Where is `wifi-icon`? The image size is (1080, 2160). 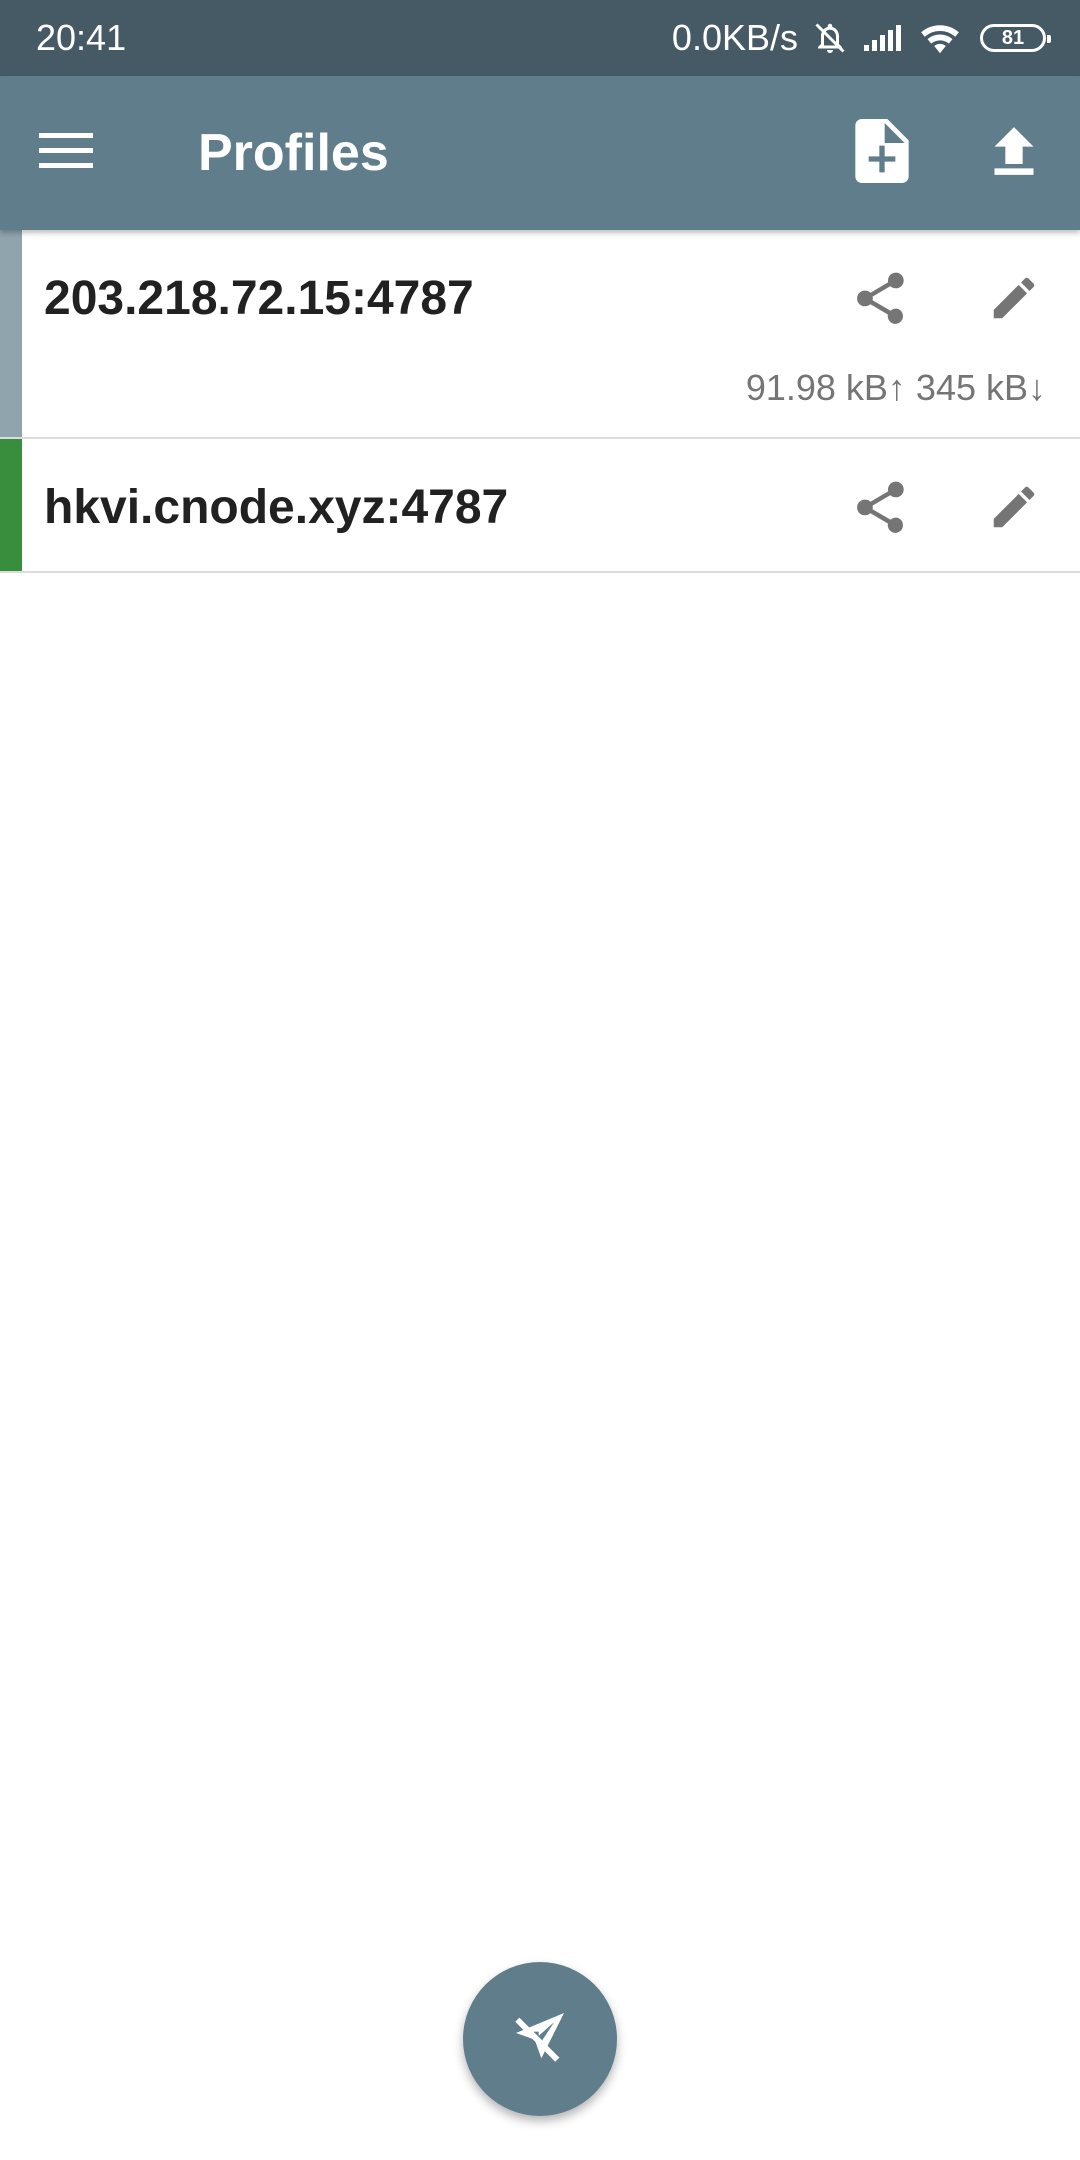
wifi-icon is located at coordinates (940, 38).